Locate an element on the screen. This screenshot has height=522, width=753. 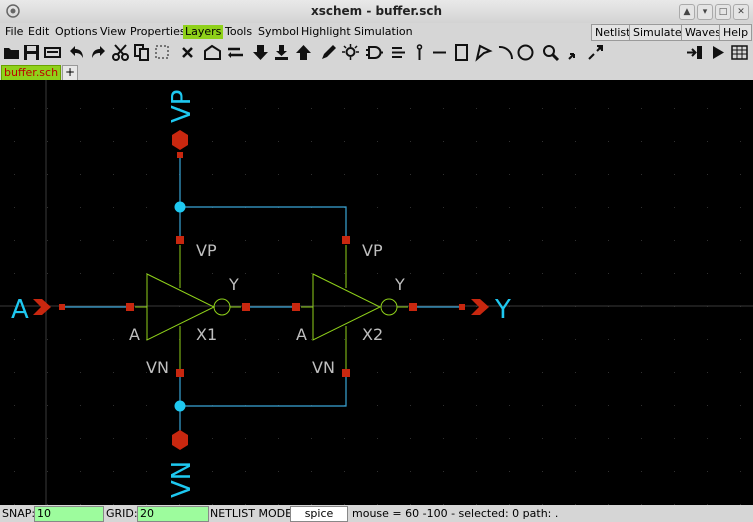
arc-icon is located at coordinates (505, 52).